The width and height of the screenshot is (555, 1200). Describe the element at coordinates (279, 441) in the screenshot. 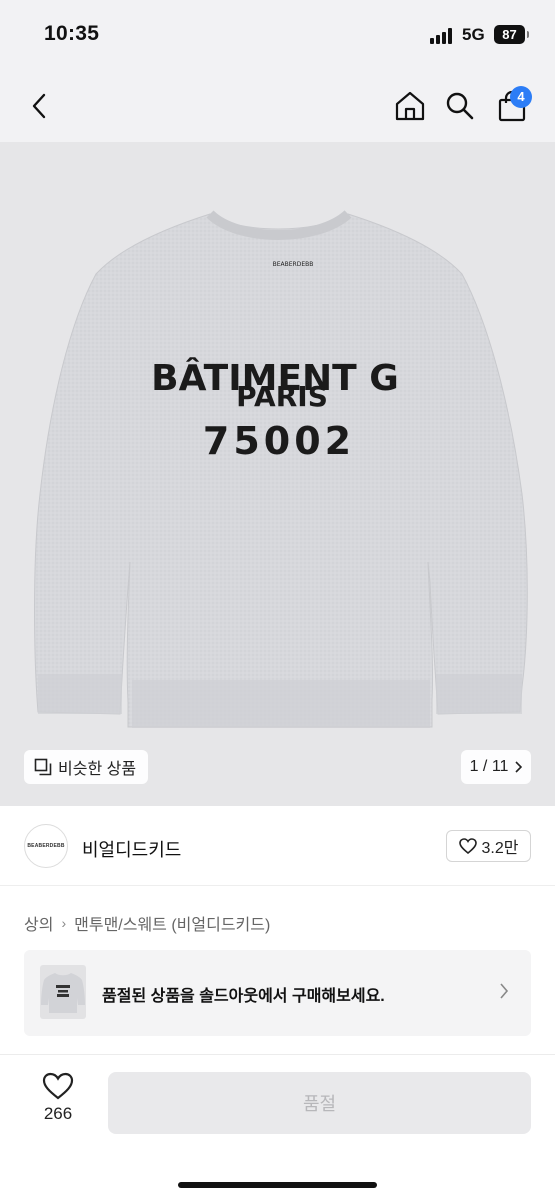

I see `print-line-3: 75002` at that location.